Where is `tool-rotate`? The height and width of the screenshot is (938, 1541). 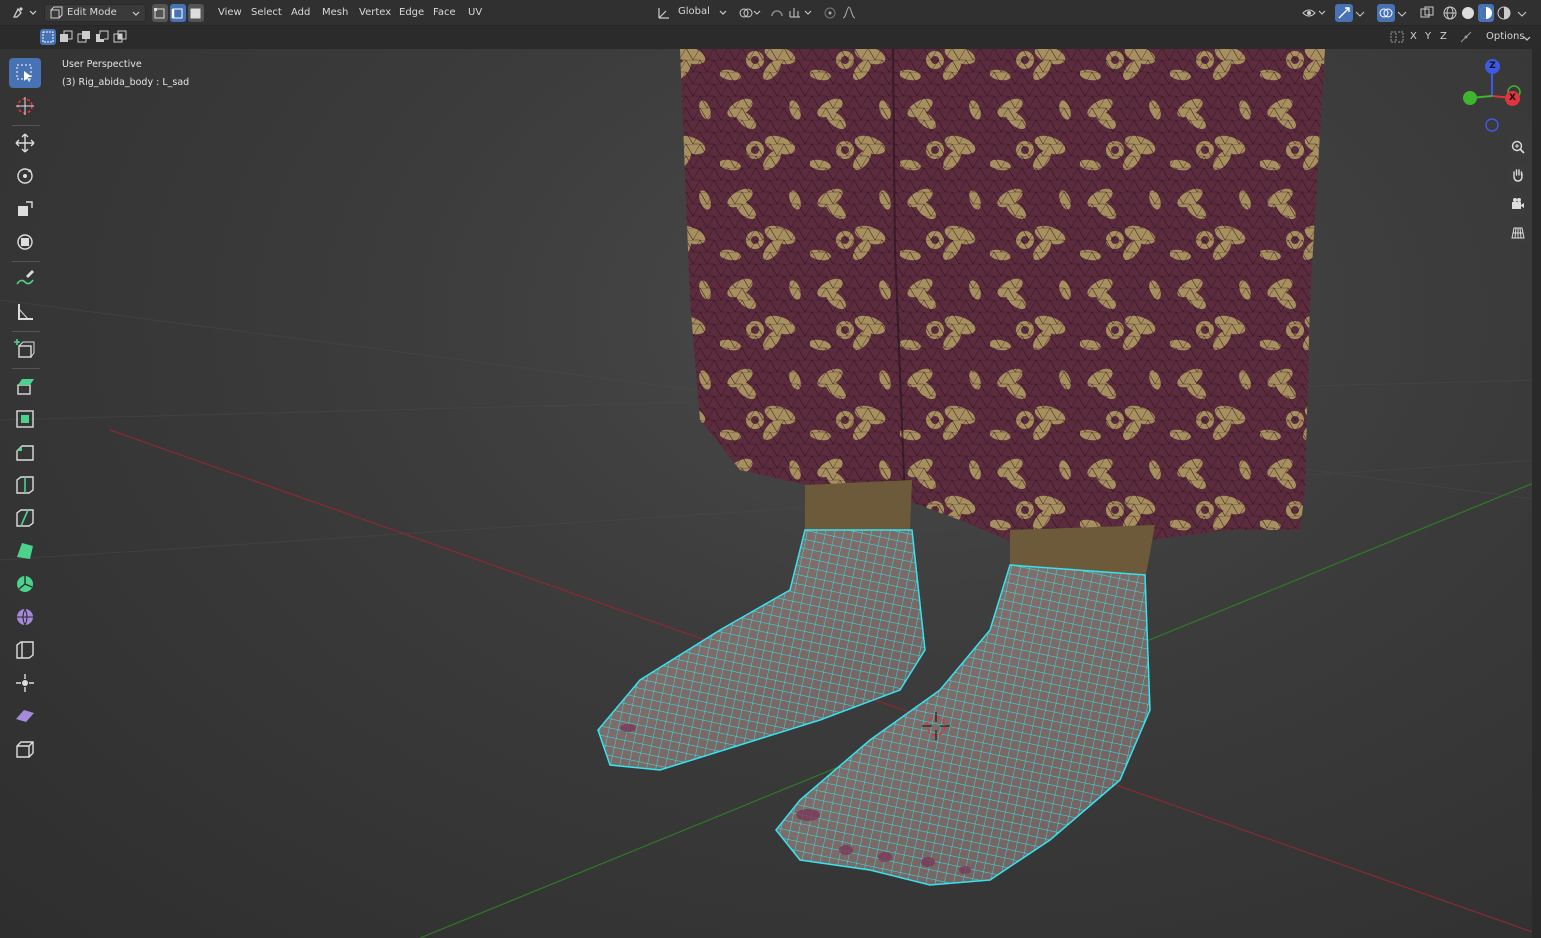
tool-rotate is located at coordinates (25, 176).